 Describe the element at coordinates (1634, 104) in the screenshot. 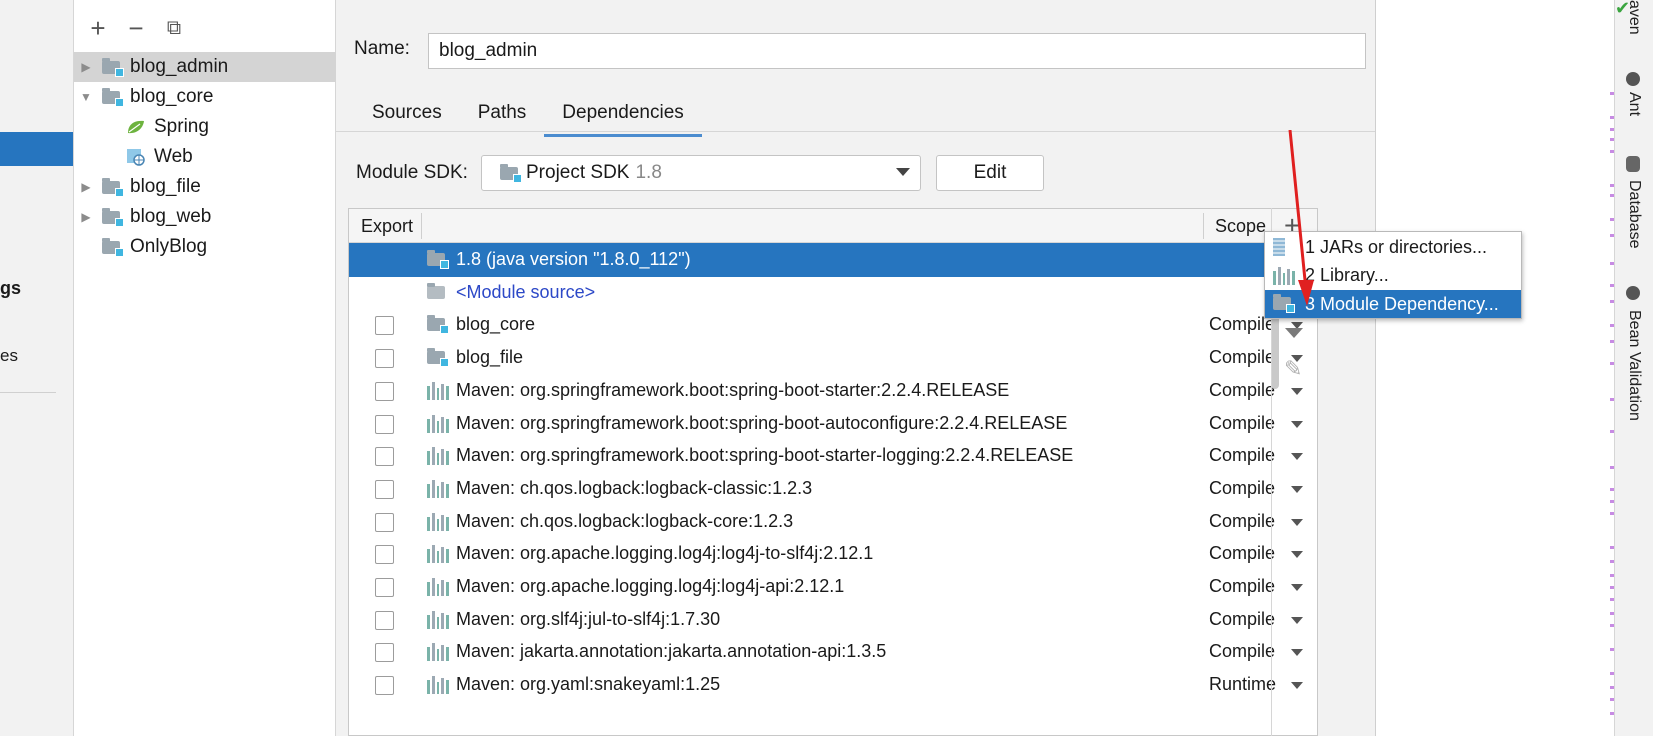

I see `tool-window-ant: Ant` at that location.